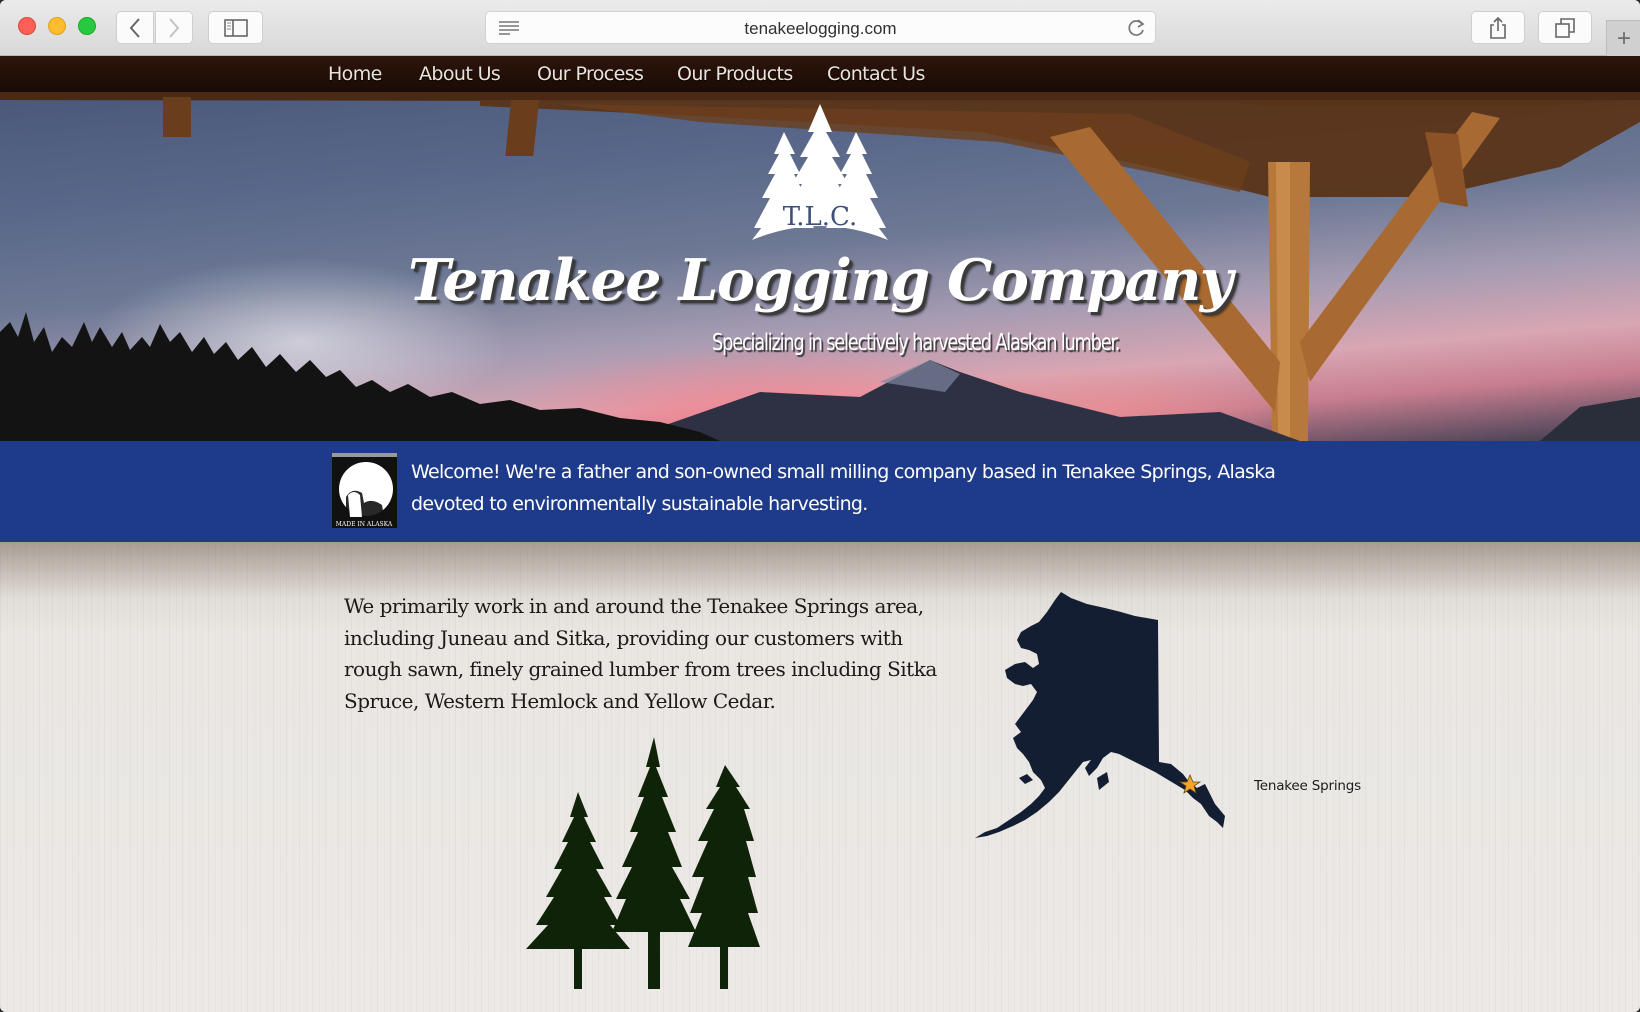 The image size is (1640, 1012). I want to click on close-window-button, so click(27, 26).